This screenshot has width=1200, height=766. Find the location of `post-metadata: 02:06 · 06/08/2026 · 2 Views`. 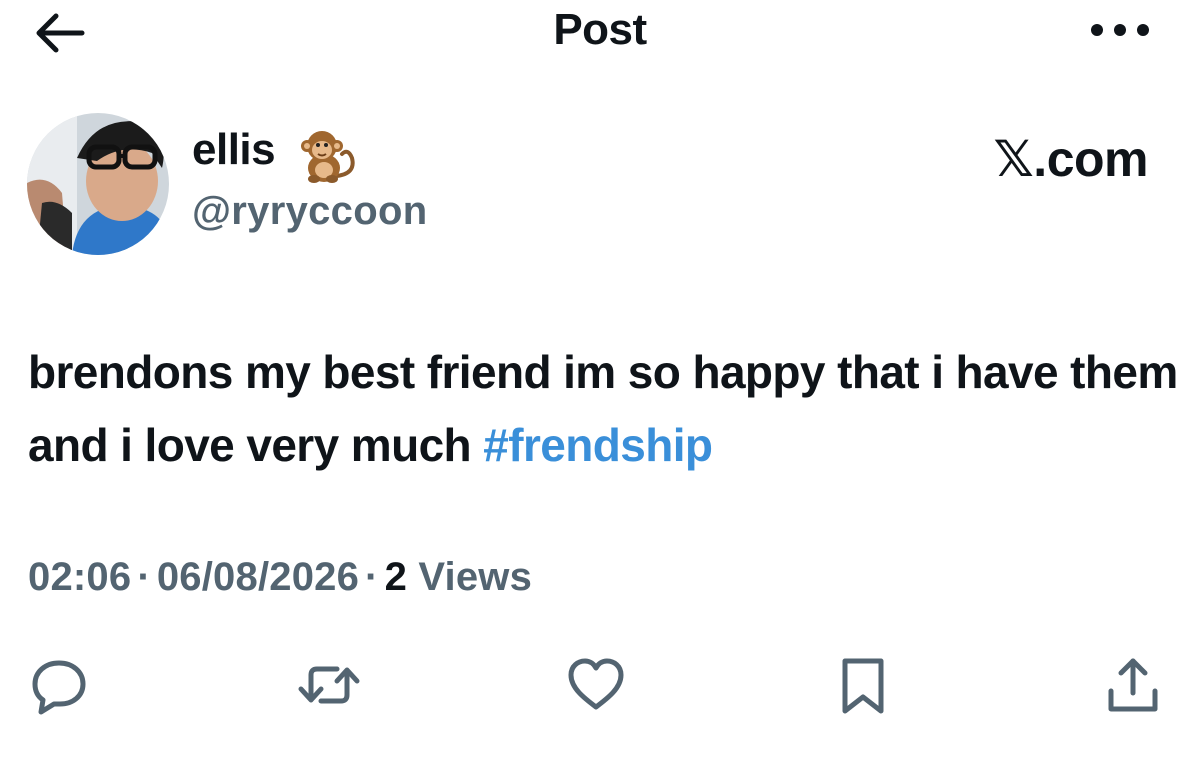

post-metadata: 02:06 · 06/08/2026 · 2 Views is located at coordinates (280, 577).